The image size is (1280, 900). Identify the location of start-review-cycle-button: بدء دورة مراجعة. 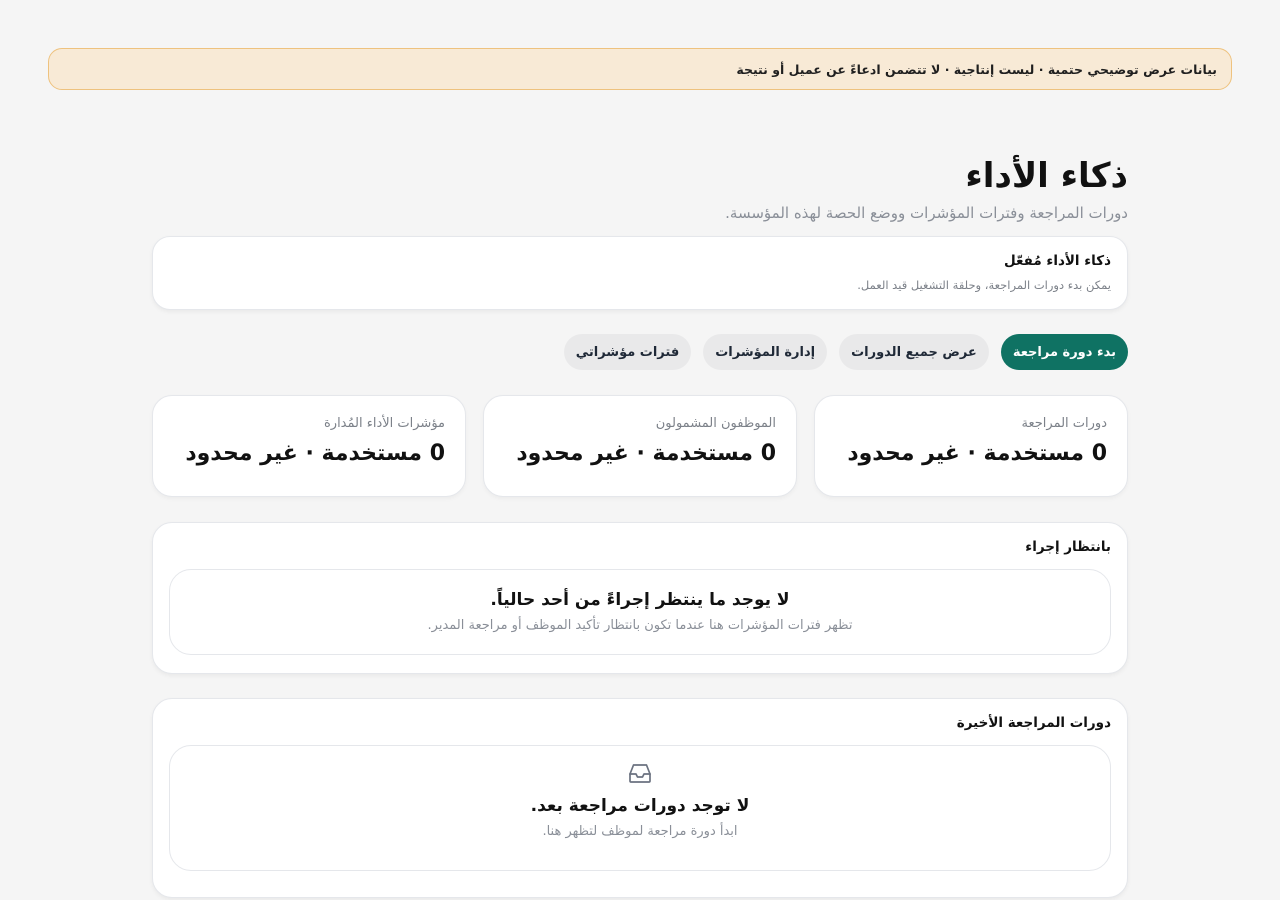
(1064, 352).